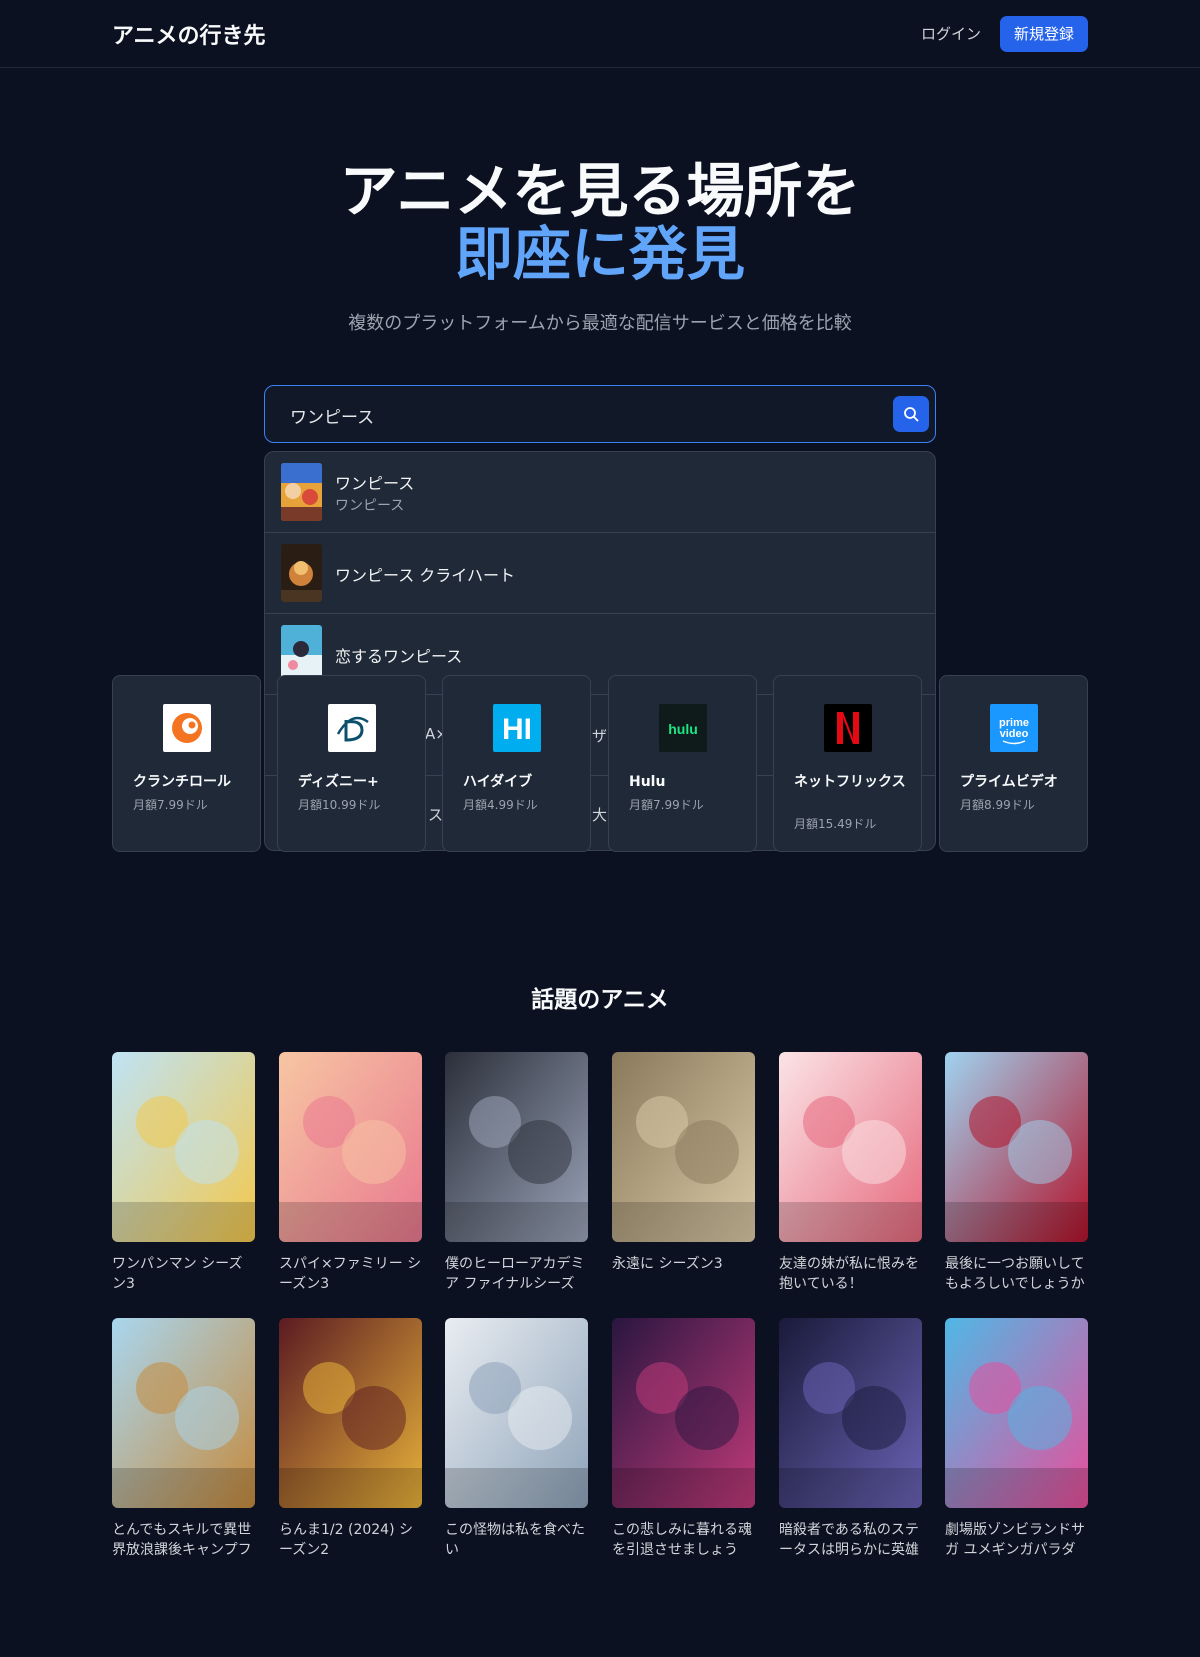  Describe the element at coordinates (182, 782) in the screenshot. I see `service-name: クランチロール` at that location.